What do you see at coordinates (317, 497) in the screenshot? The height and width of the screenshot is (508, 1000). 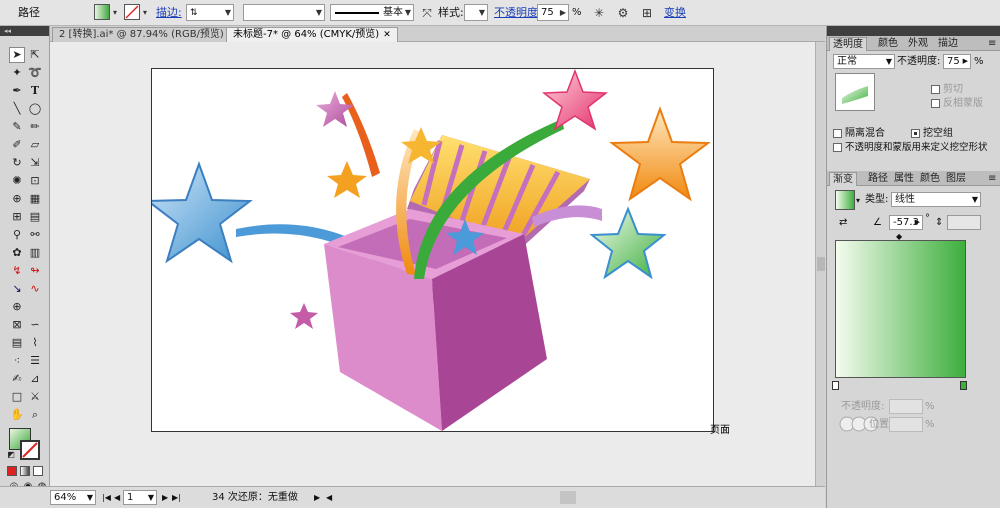 I see `status-menu-arrow: ▶` at bounding box center [317, 497].